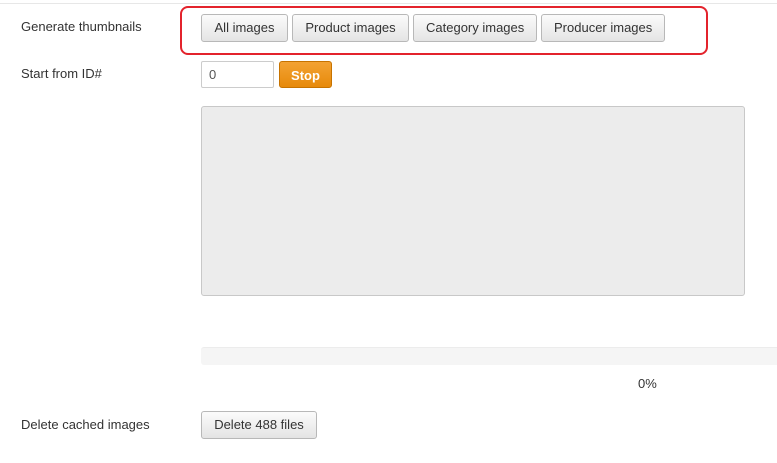  Describe the element at coordinates (237, 74) in the screenshot. I see `start-id-input` at that location.